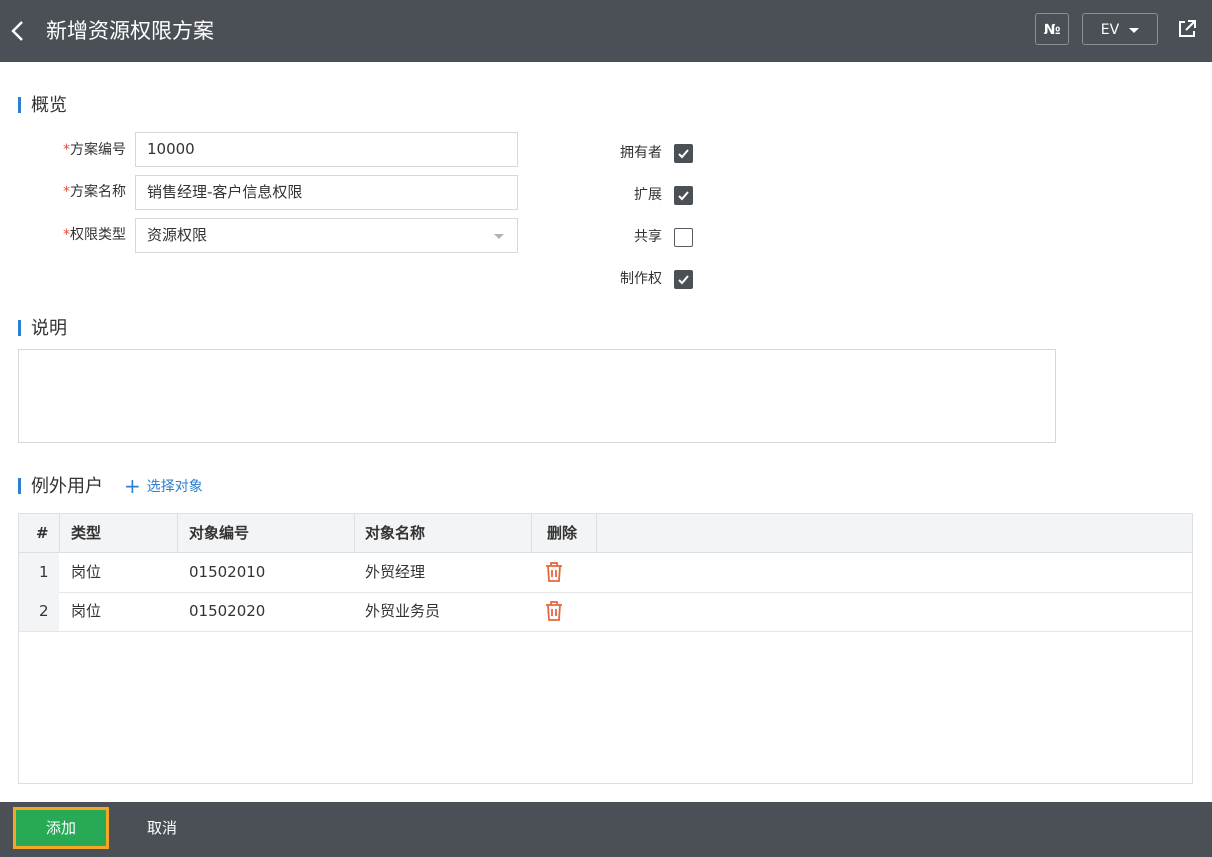 The image size is (1212, 857). What do you see at coordinates (130, 31) in the screenshot?
I see `page-title: 新增资源权限方案` at bounding box center [130, 31].